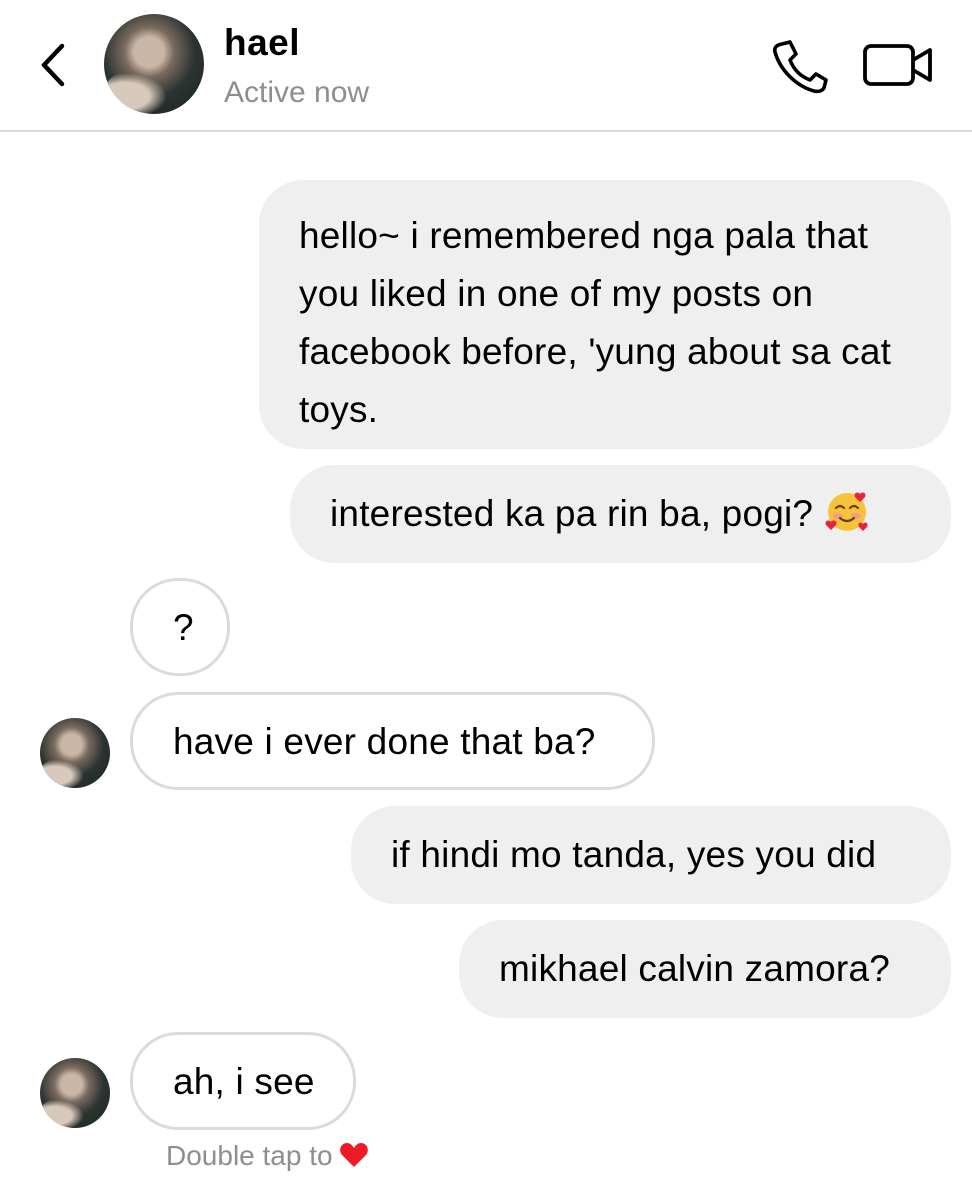 The image size is (972, 1200). Describe the element at coordinates (297, 92) in the screenshot. I see `active-status: Active now` at that location.